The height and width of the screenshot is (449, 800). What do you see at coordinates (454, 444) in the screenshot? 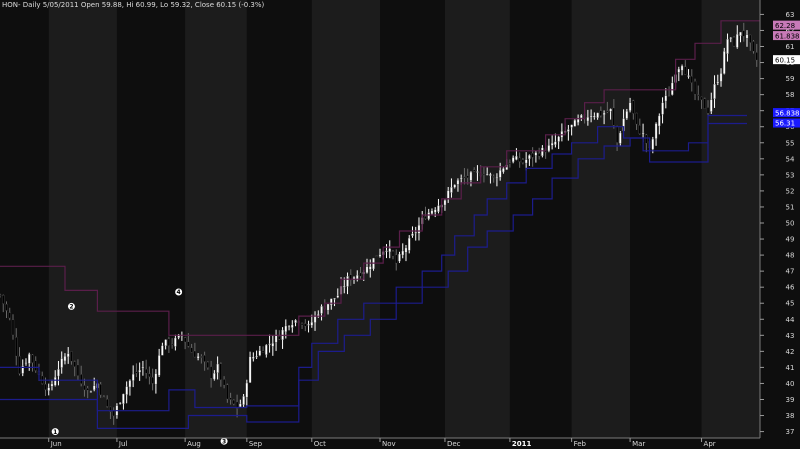
I see `date-tick-label: Dec` at bounding box center [454, 444].